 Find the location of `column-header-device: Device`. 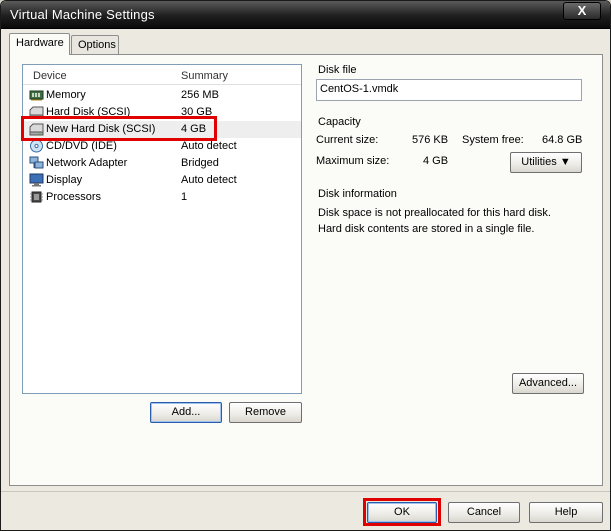

column-header-device: Device is located at coordinates (50, 76).